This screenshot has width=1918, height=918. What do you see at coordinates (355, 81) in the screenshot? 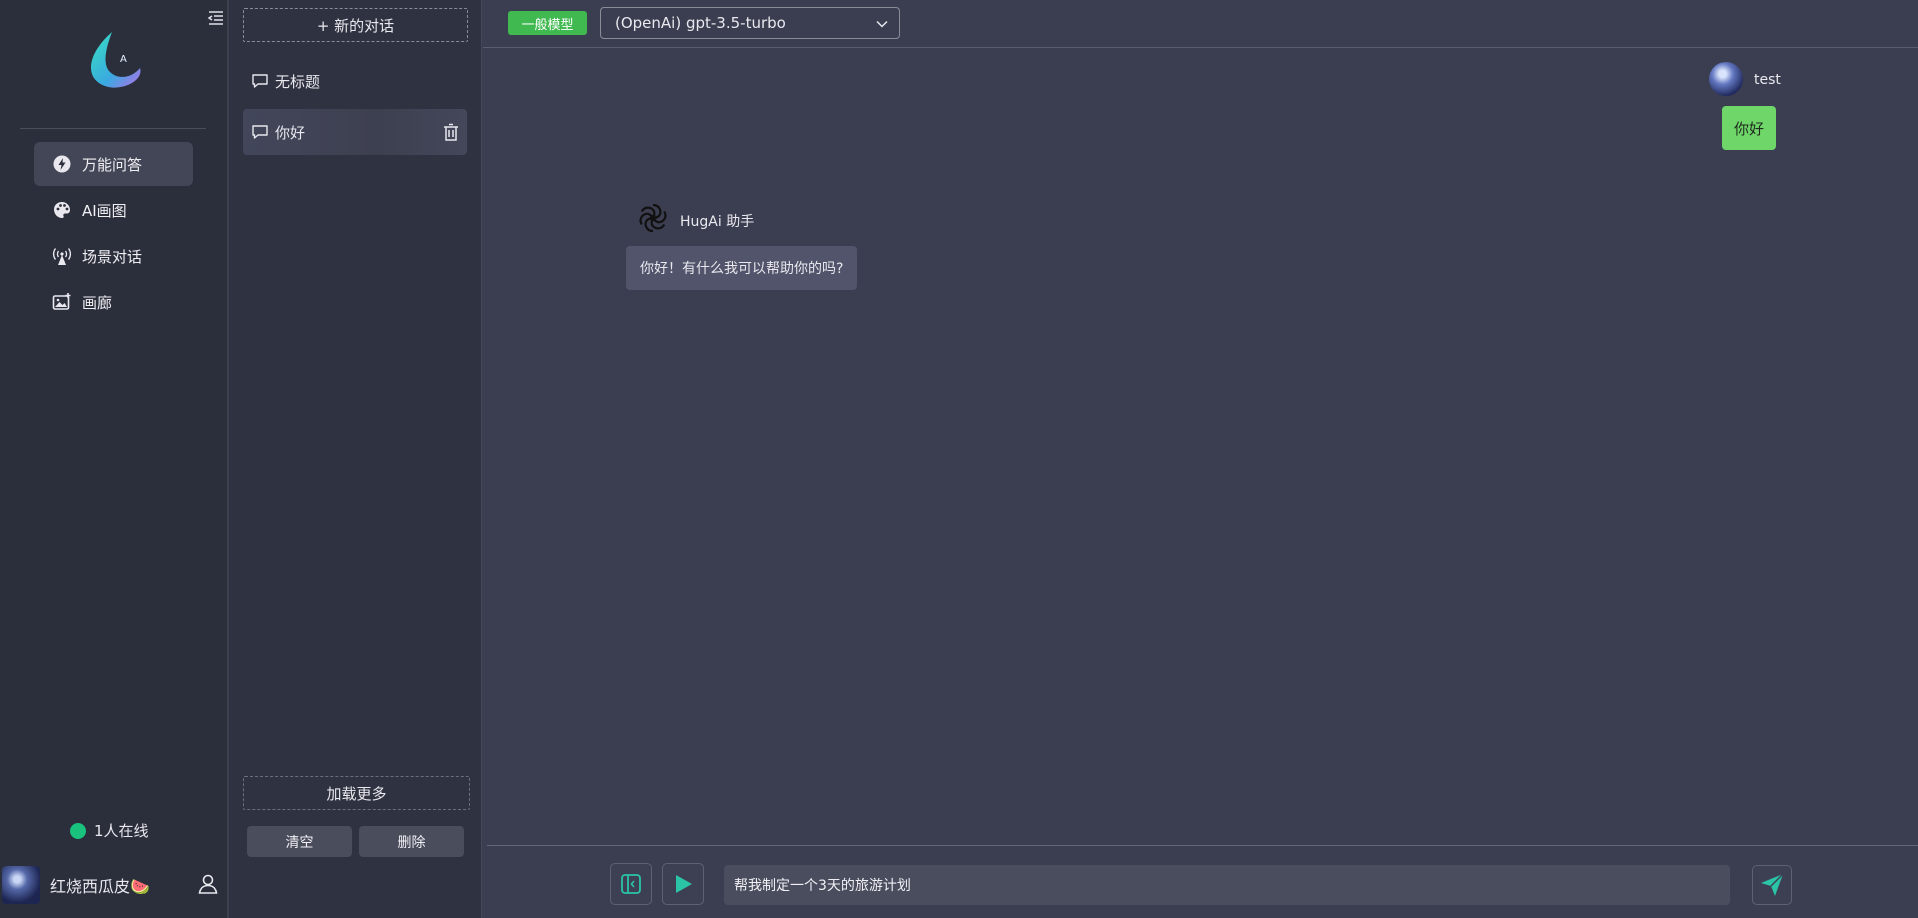
I see `conversation-item: 无标题` at bounding box center [355, 81].